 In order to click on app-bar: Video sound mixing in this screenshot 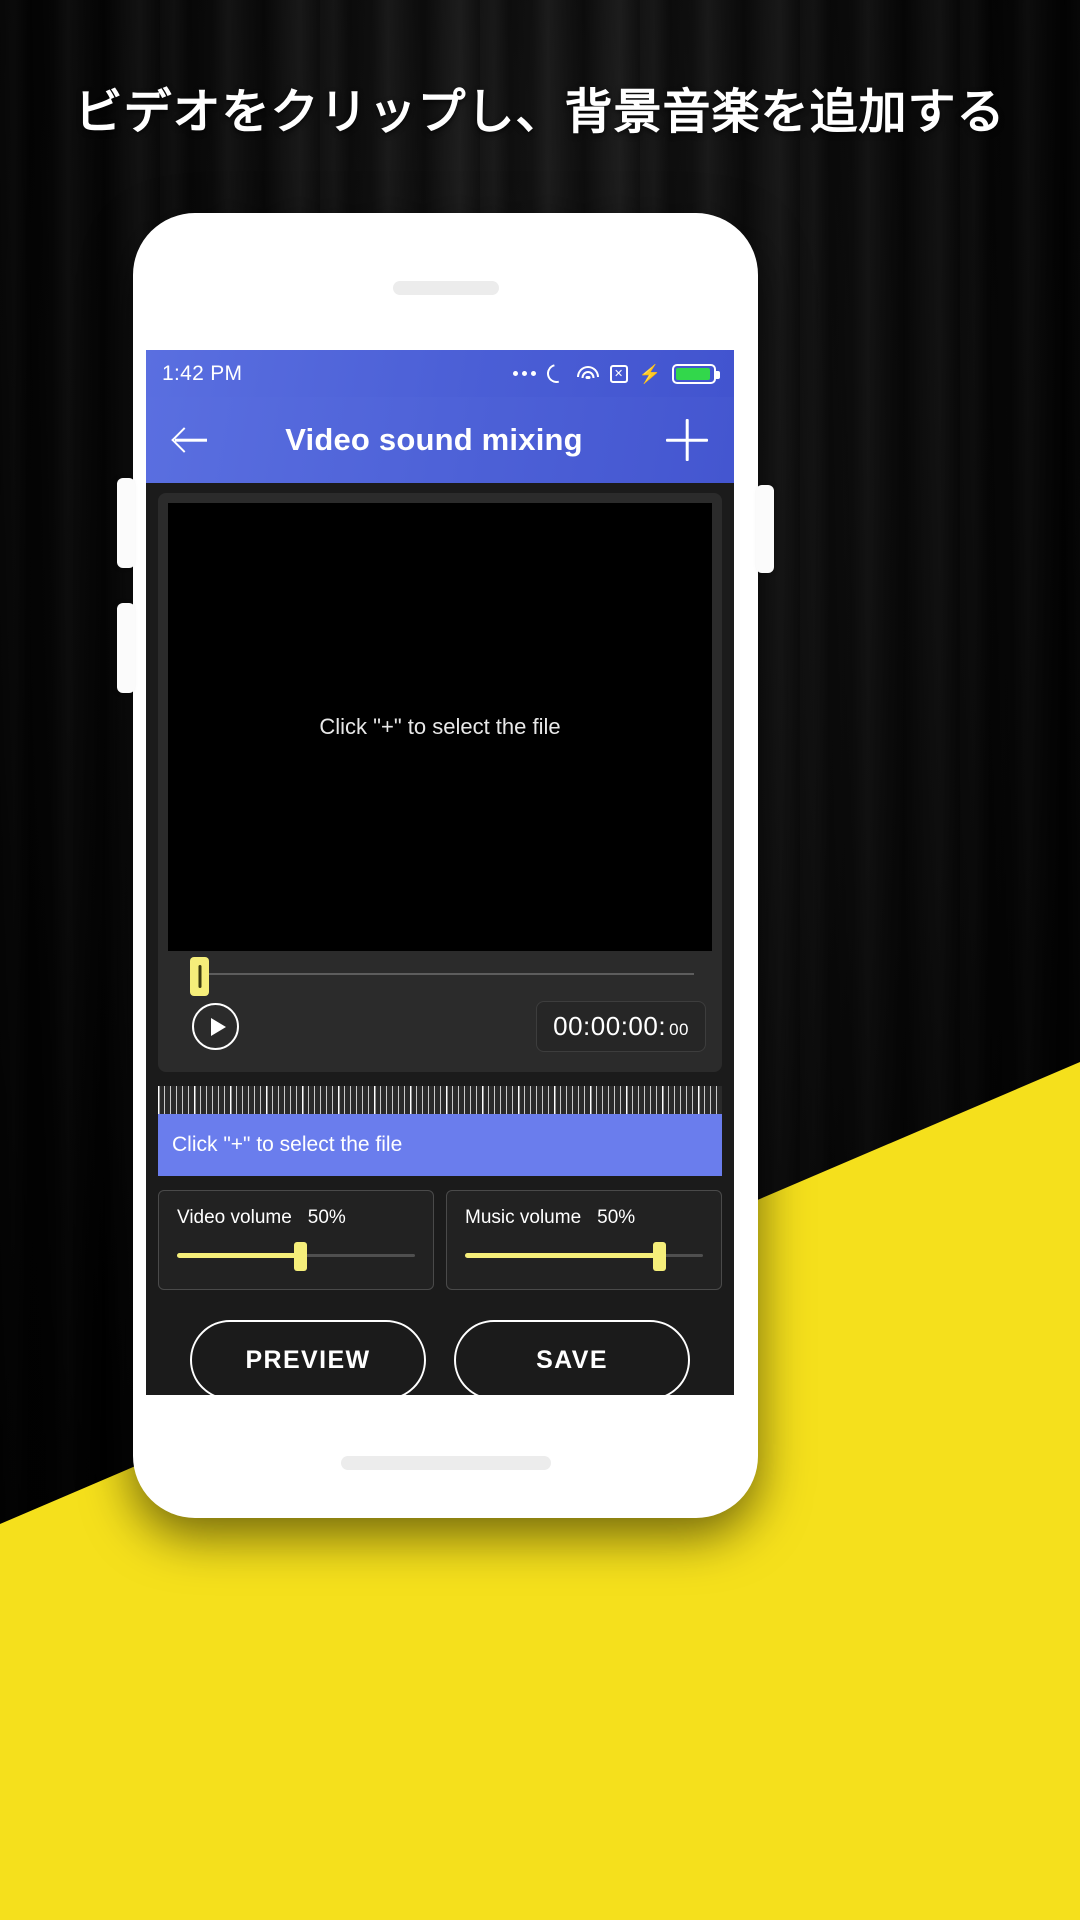, I will do `click(440, 440)`.